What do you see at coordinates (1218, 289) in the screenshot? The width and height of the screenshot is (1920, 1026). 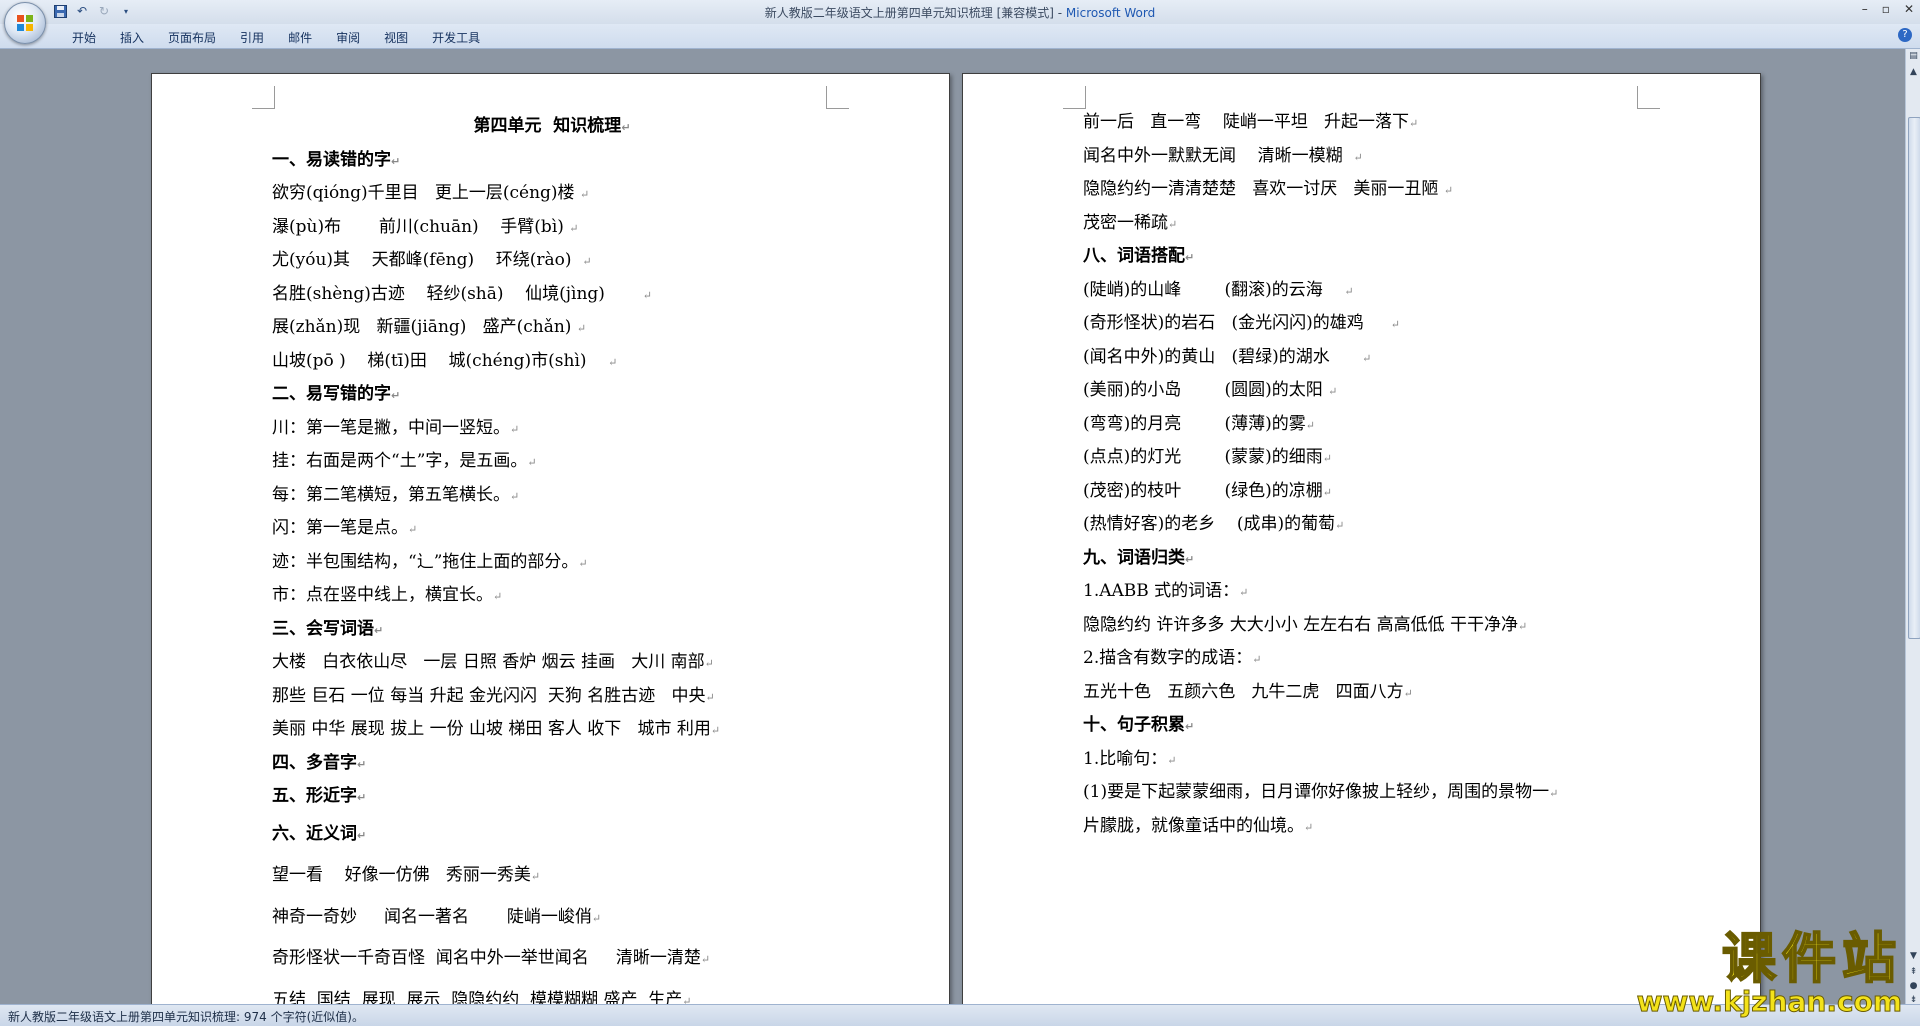 I see `text-line: (陡峭)的山峰 (翻滚)的云海 ↵` at bounding box center [1218, 289].